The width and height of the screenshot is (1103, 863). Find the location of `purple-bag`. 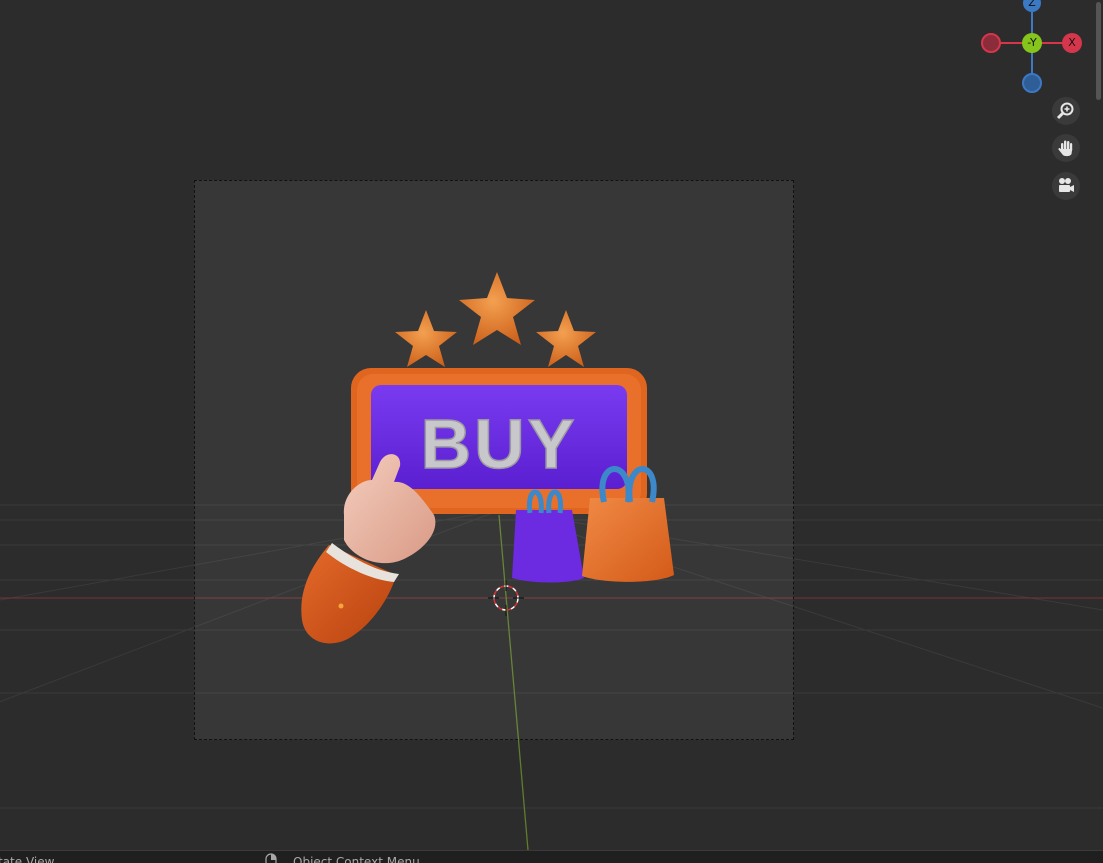

purple-bag is located at coordinates (548, 546).